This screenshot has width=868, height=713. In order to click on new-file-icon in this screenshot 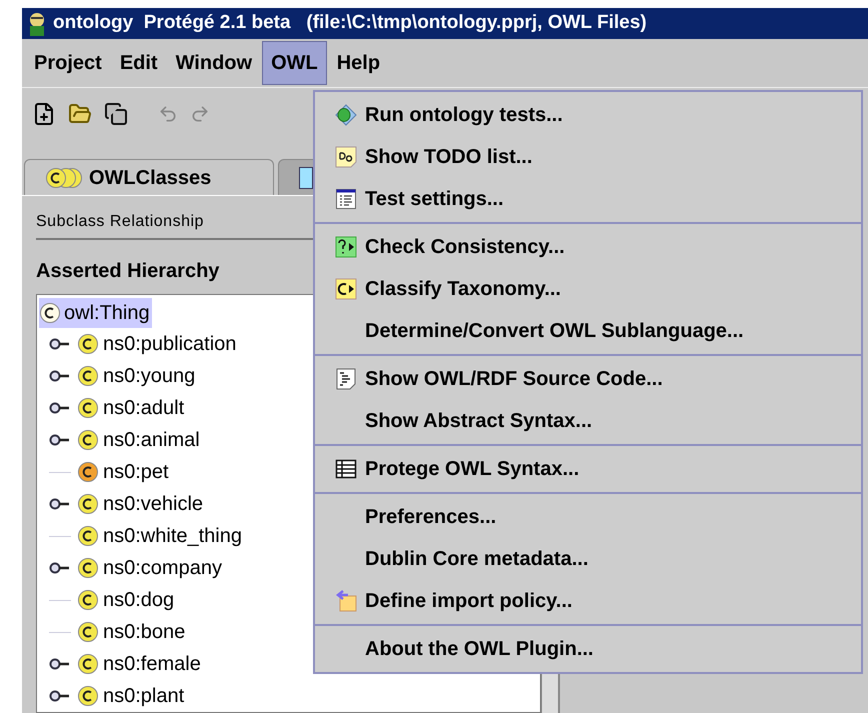, I will do `click(44, 114)`.